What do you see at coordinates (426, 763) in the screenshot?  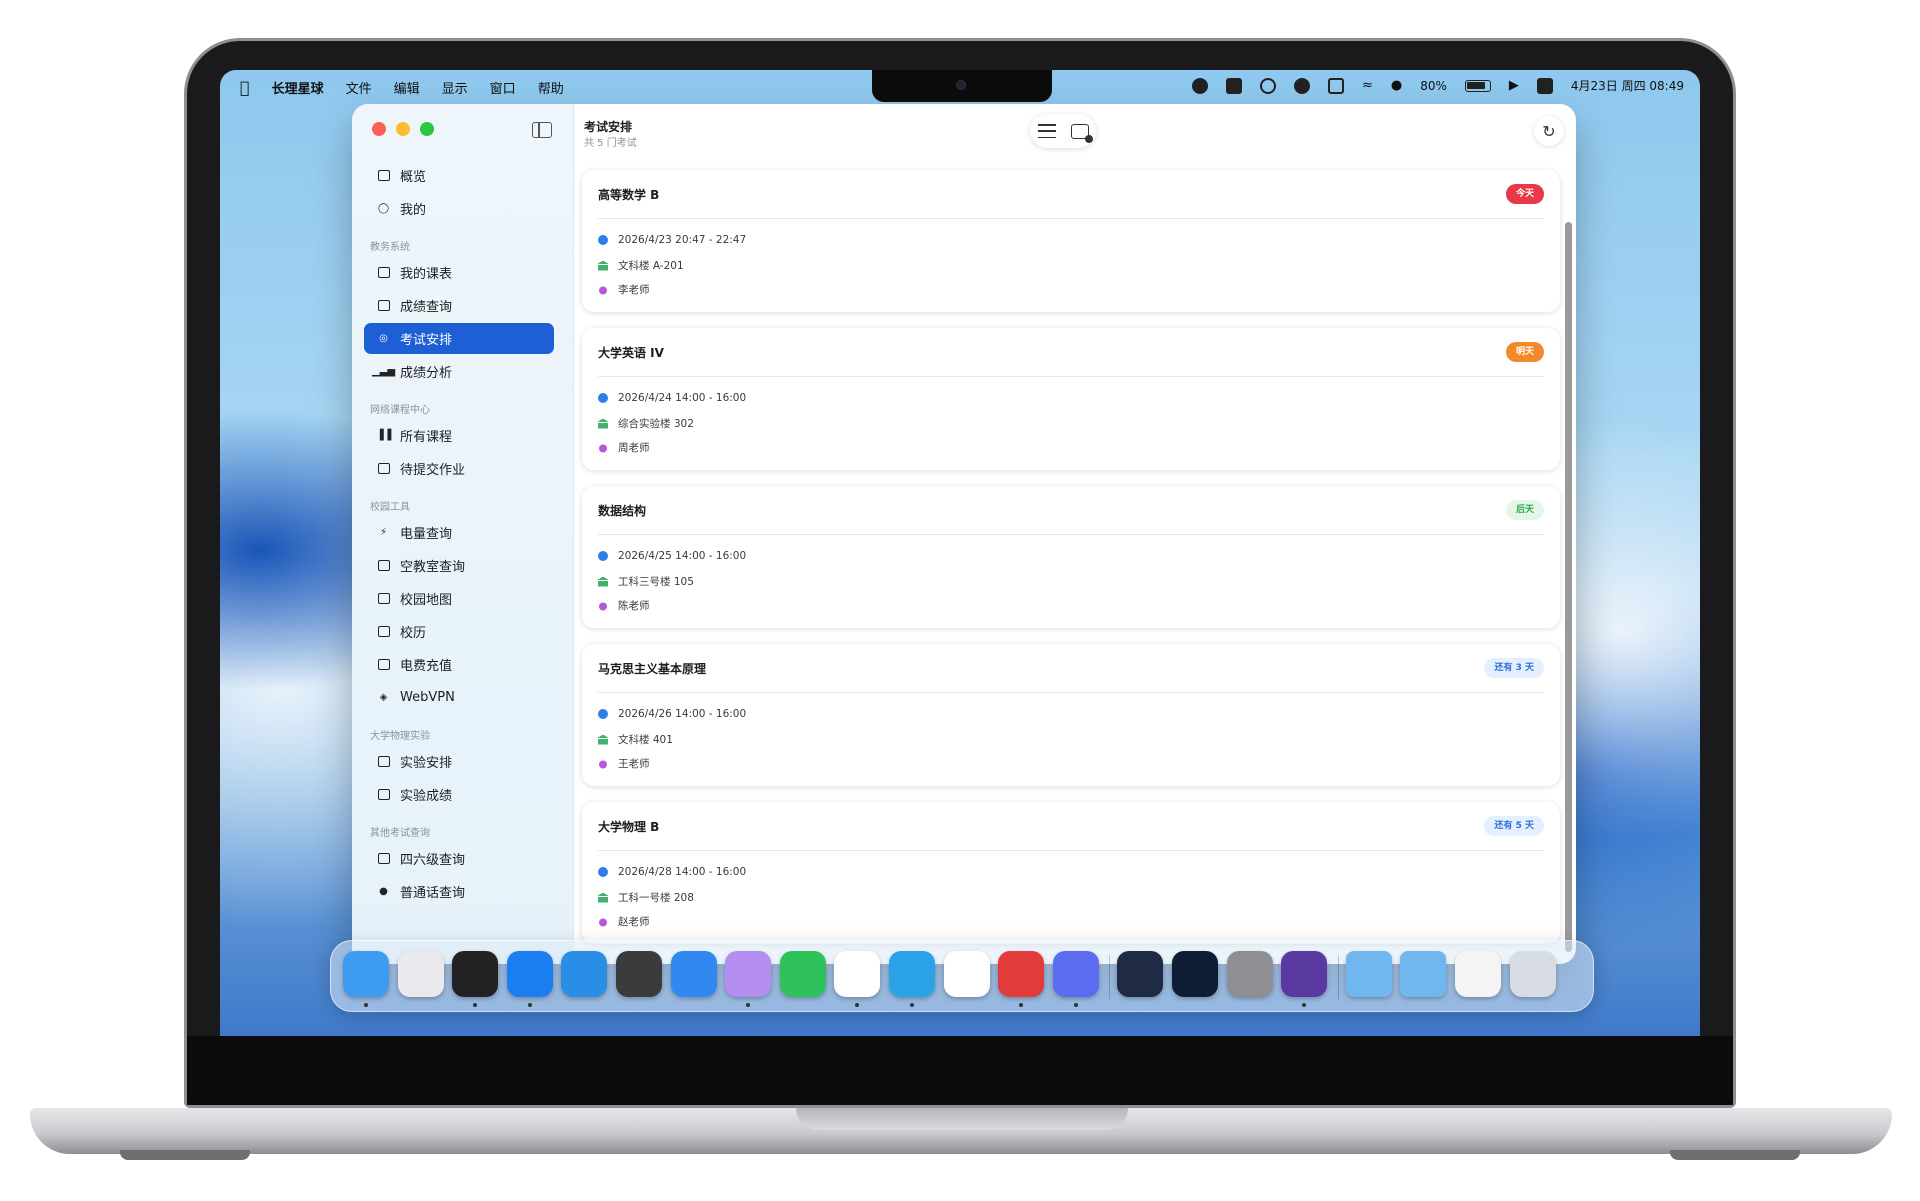 I see `sidebar-item-label: 实验安排` at bounding box center [426, 763].